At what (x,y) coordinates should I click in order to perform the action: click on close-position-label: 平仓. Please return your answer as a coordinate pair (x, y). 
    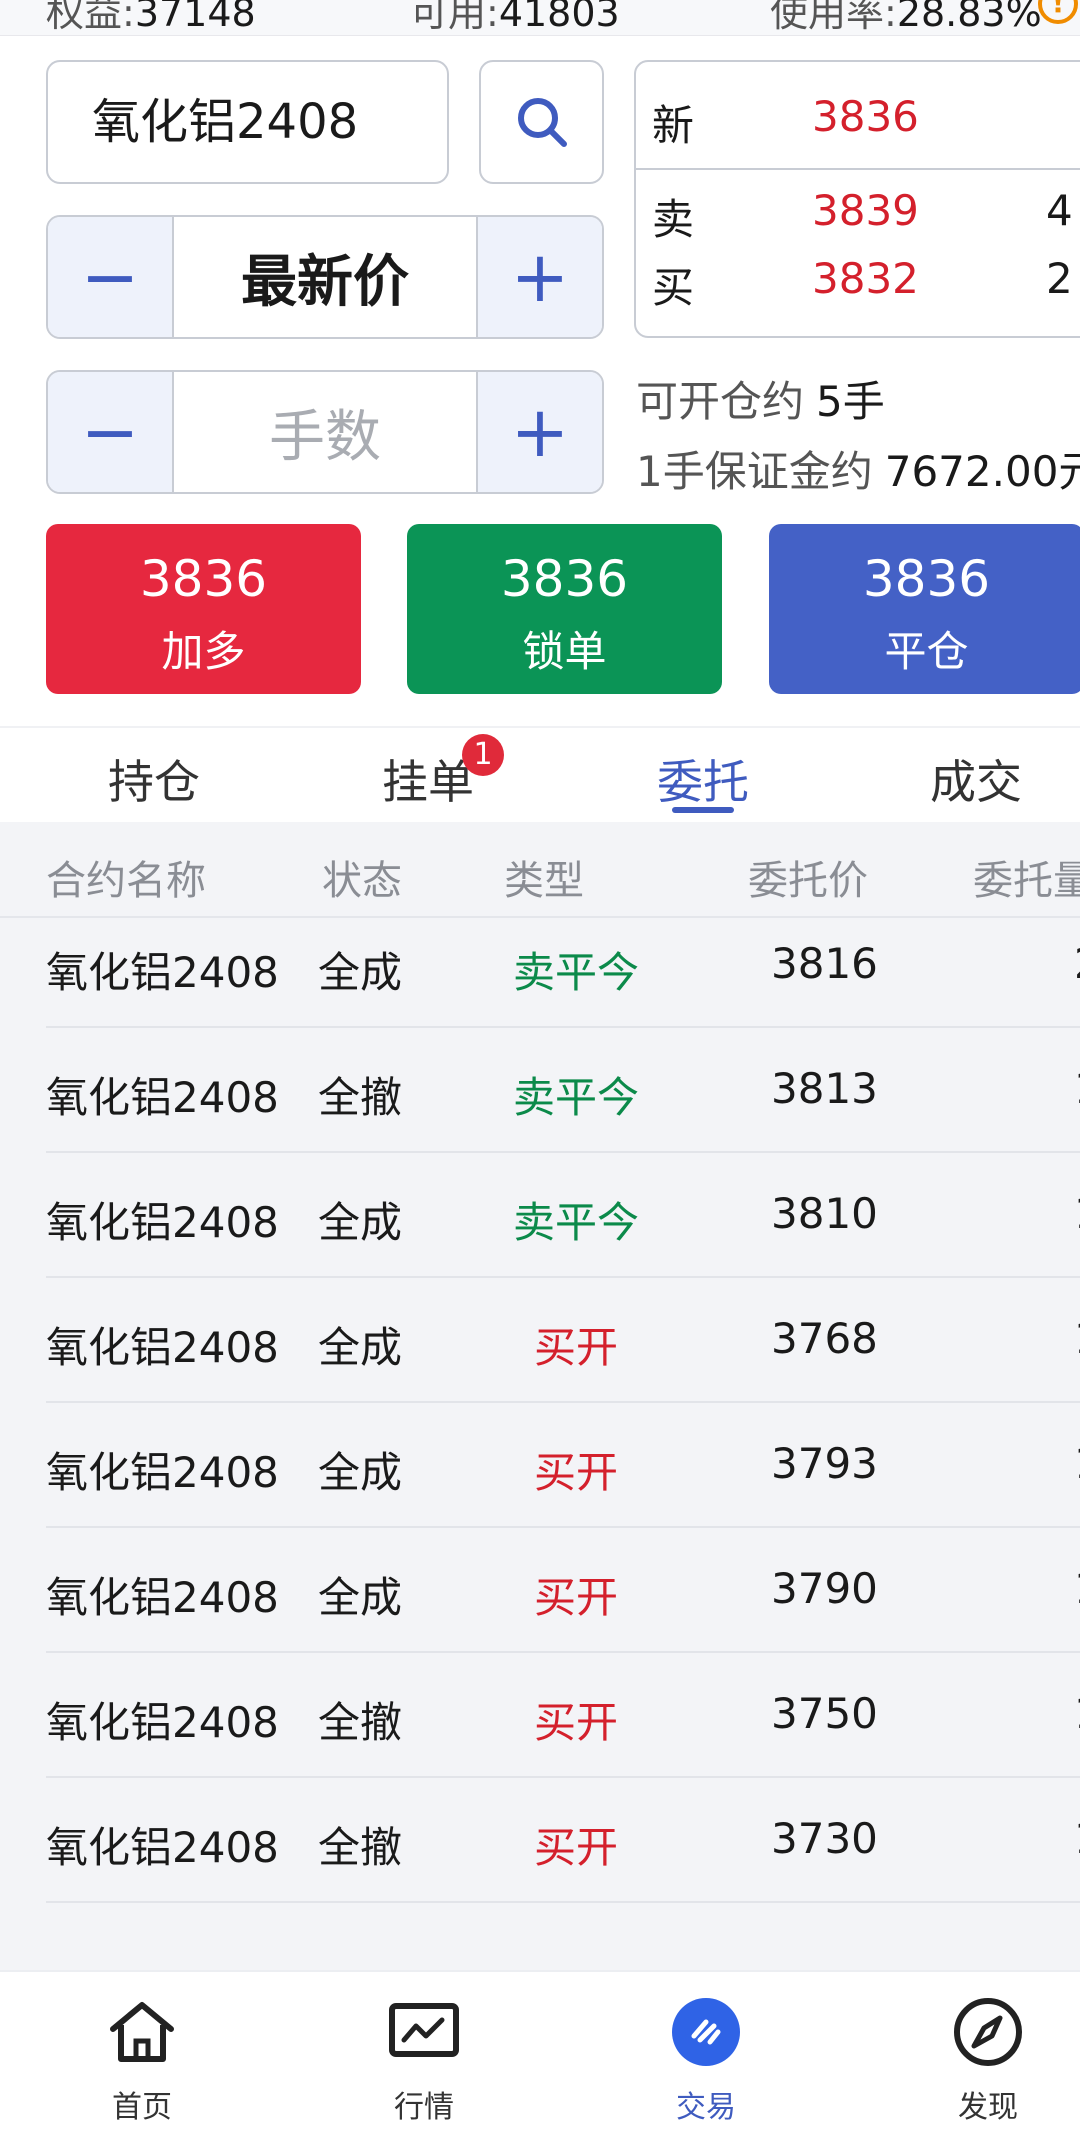
    Looking at the image, I should click on (926, 651).